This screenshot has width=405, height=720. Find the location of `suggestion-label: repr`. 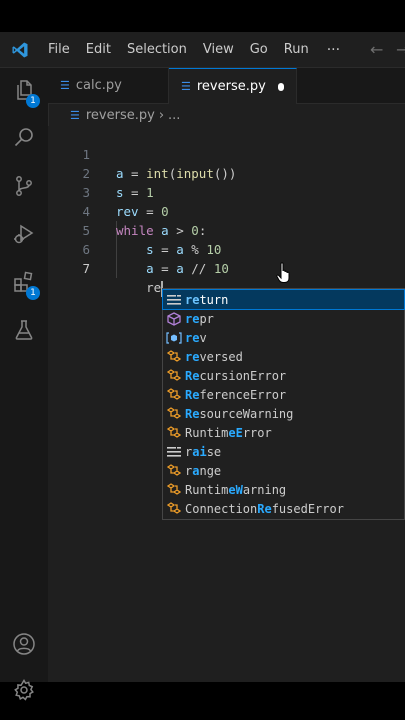

suggestion-label: repr is located at coordinates (199, 319).